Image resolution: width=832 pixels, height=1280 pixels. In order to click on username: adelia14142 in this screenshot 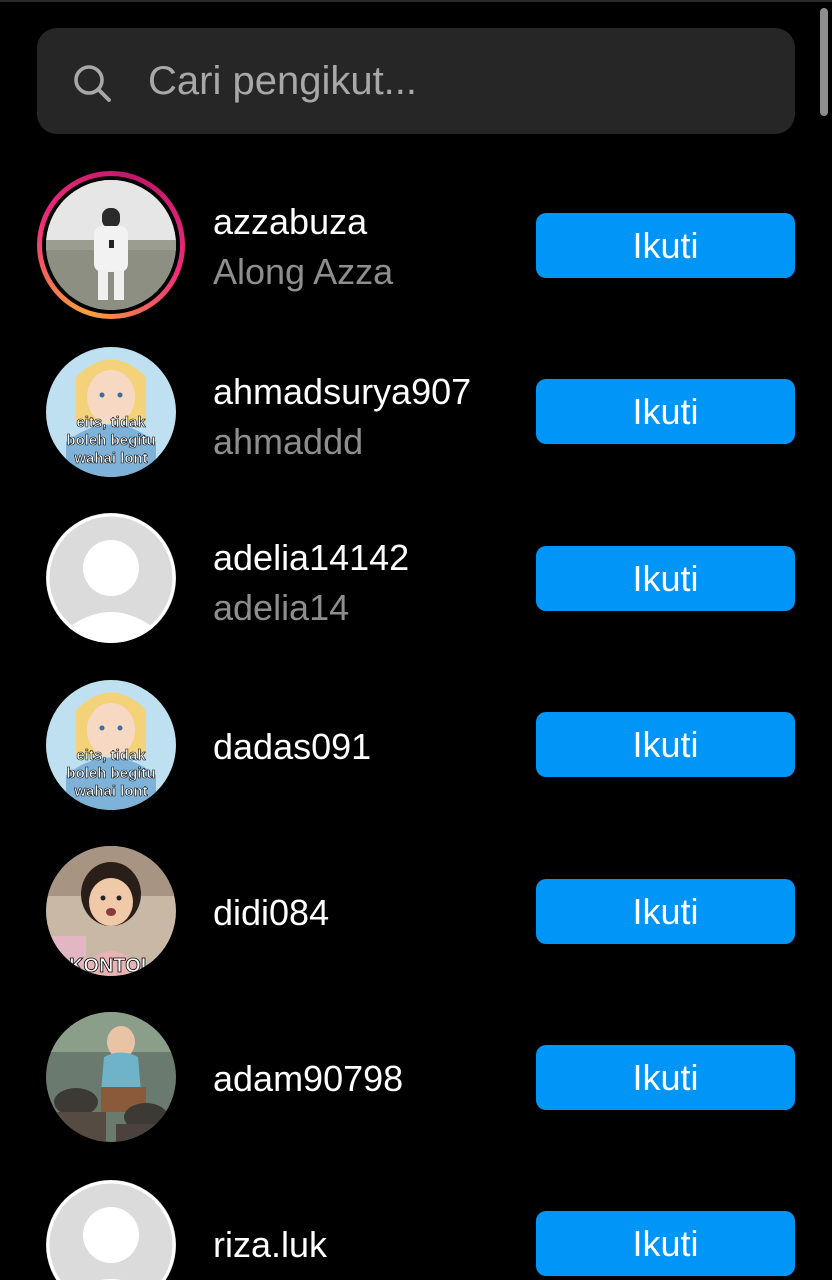, I will do `click(311, 558)`.